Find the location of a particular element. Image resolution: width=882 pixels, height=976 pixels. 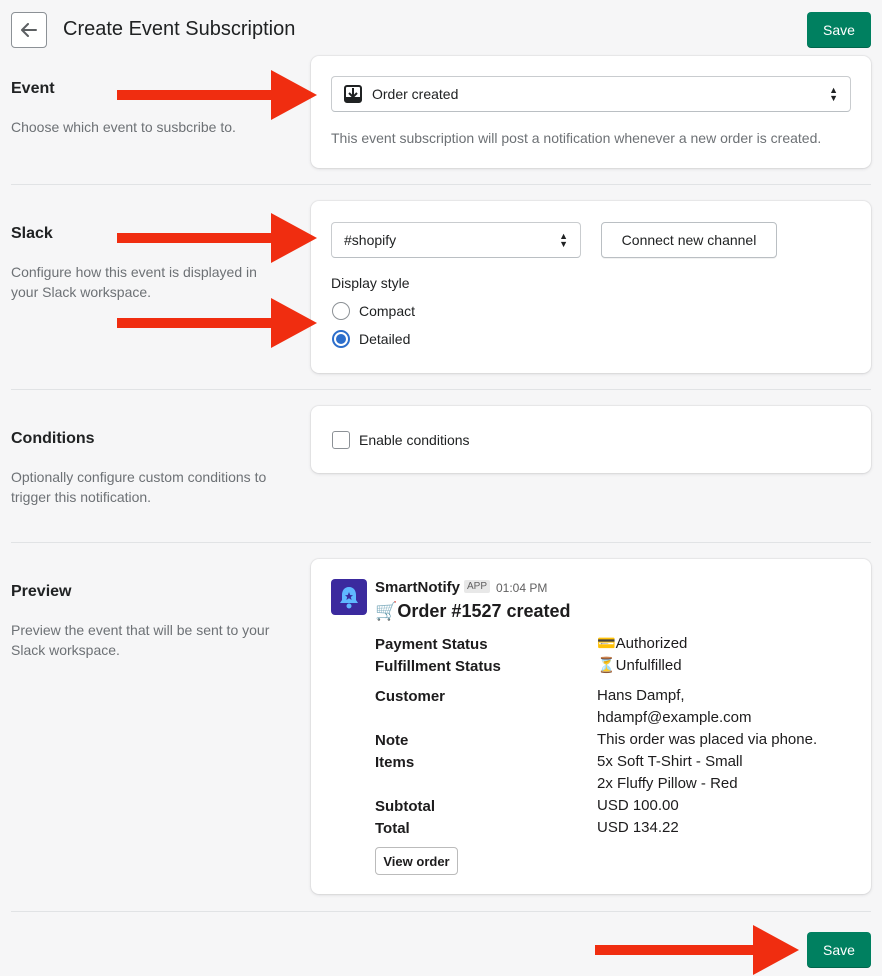

radio-compact-label: Compact is located at coordinates (387, 311).